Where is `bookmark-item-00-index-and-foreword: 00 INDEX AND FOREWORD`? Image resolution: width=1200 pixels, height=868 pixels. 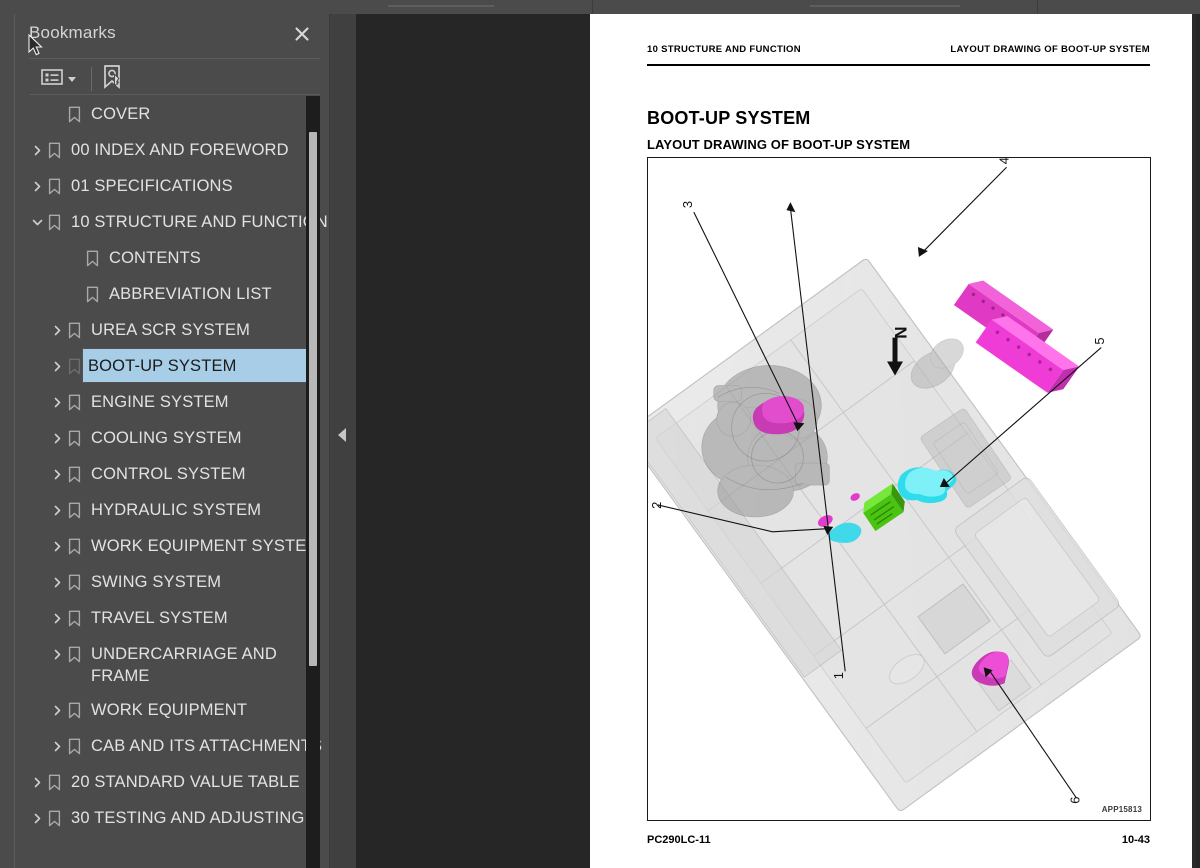
bookmark-item-00-index-and-foreword: 00 INDEX AND FOREWORD is located at coordinates (172, 150).